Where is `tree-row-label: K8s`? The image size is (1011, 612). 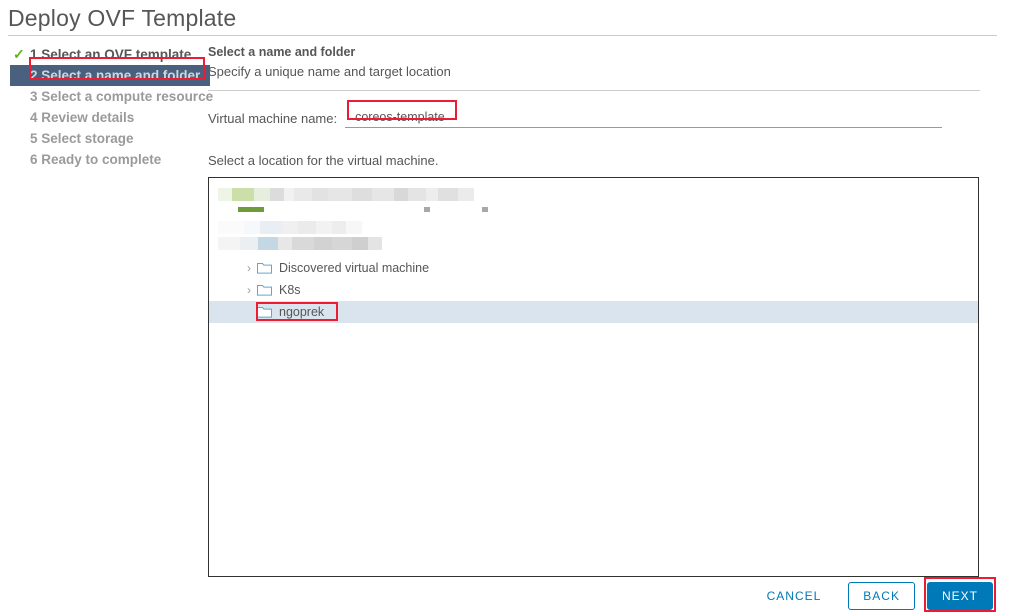
tree-row-label: K8s is located at coordinates (290, 290).